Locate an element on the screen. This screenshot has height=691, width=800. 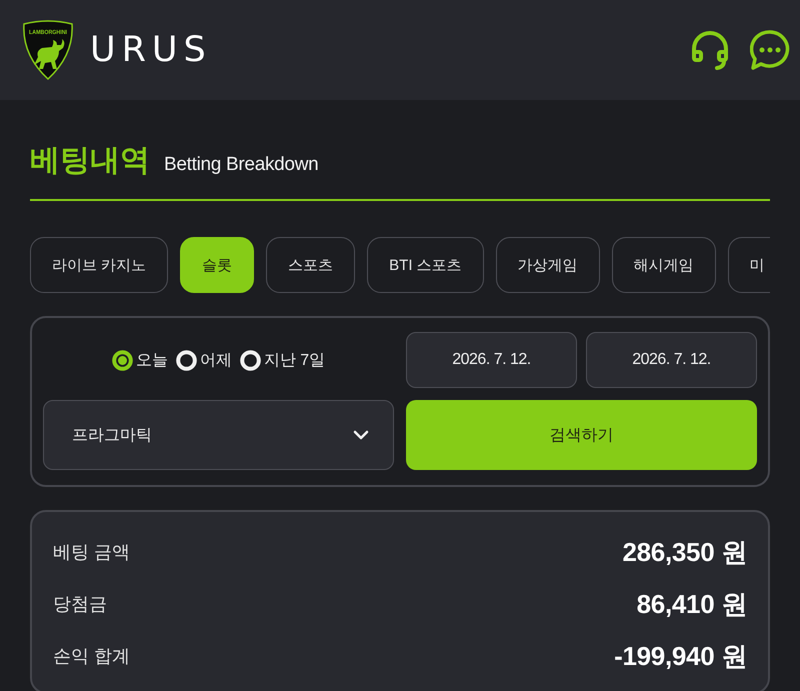
radio-icon is located at coordinates (122, 360).